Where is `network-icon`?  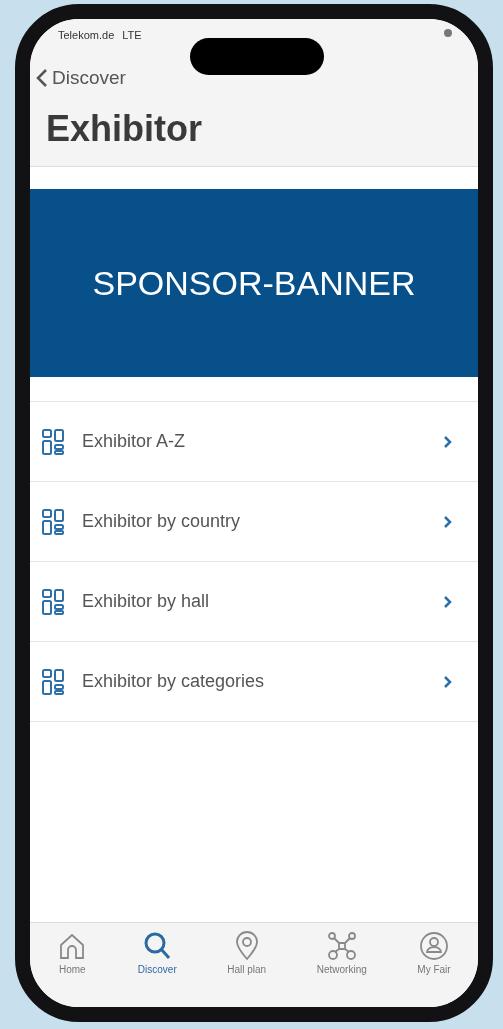
network-icon is located at coordinates (341, 946).